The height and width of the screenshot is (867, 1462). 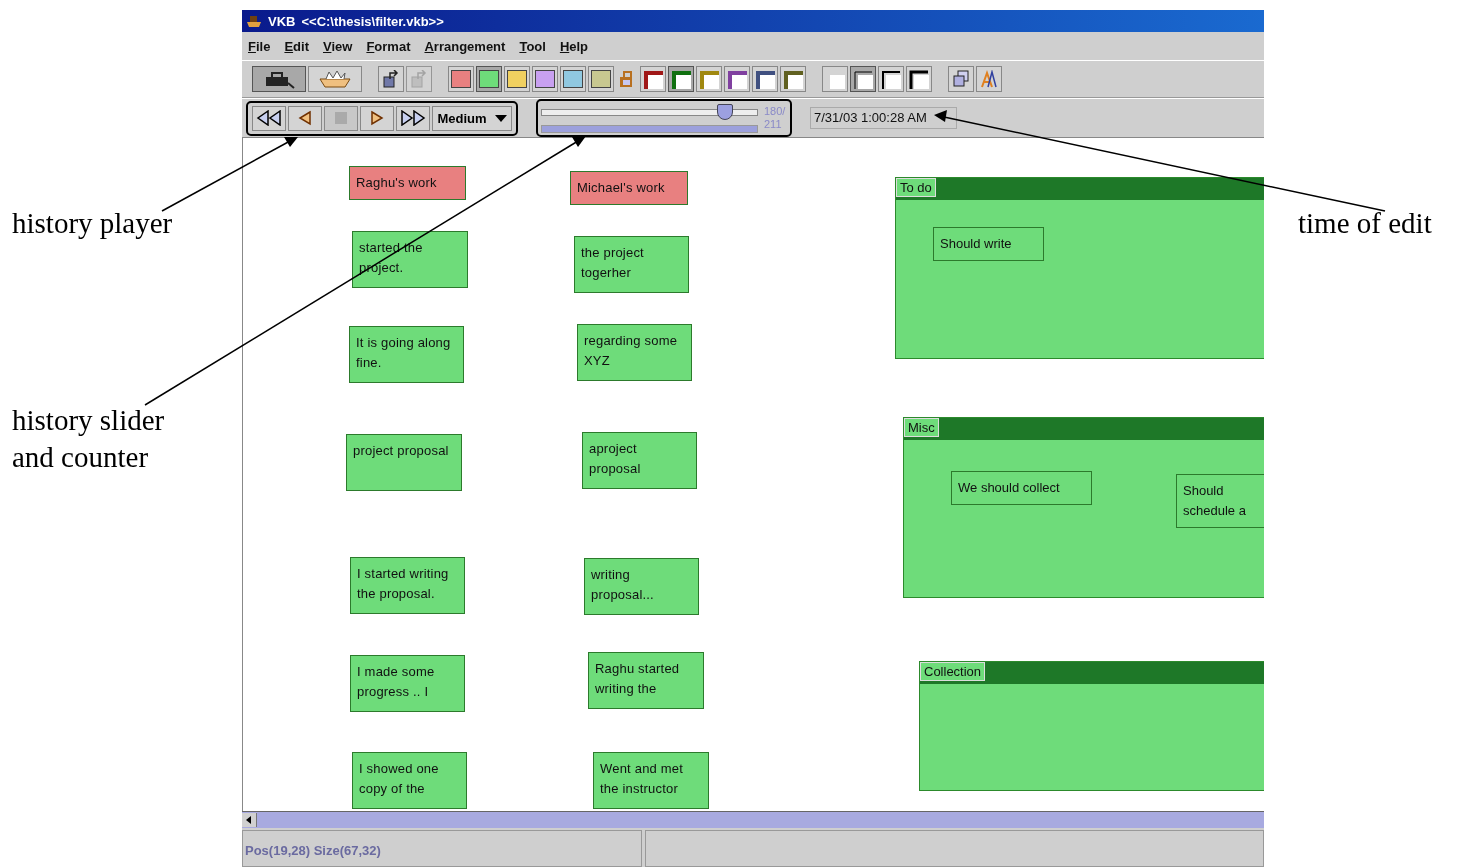 I want to click on note: It is going along fine., so click(x=406, y=354).